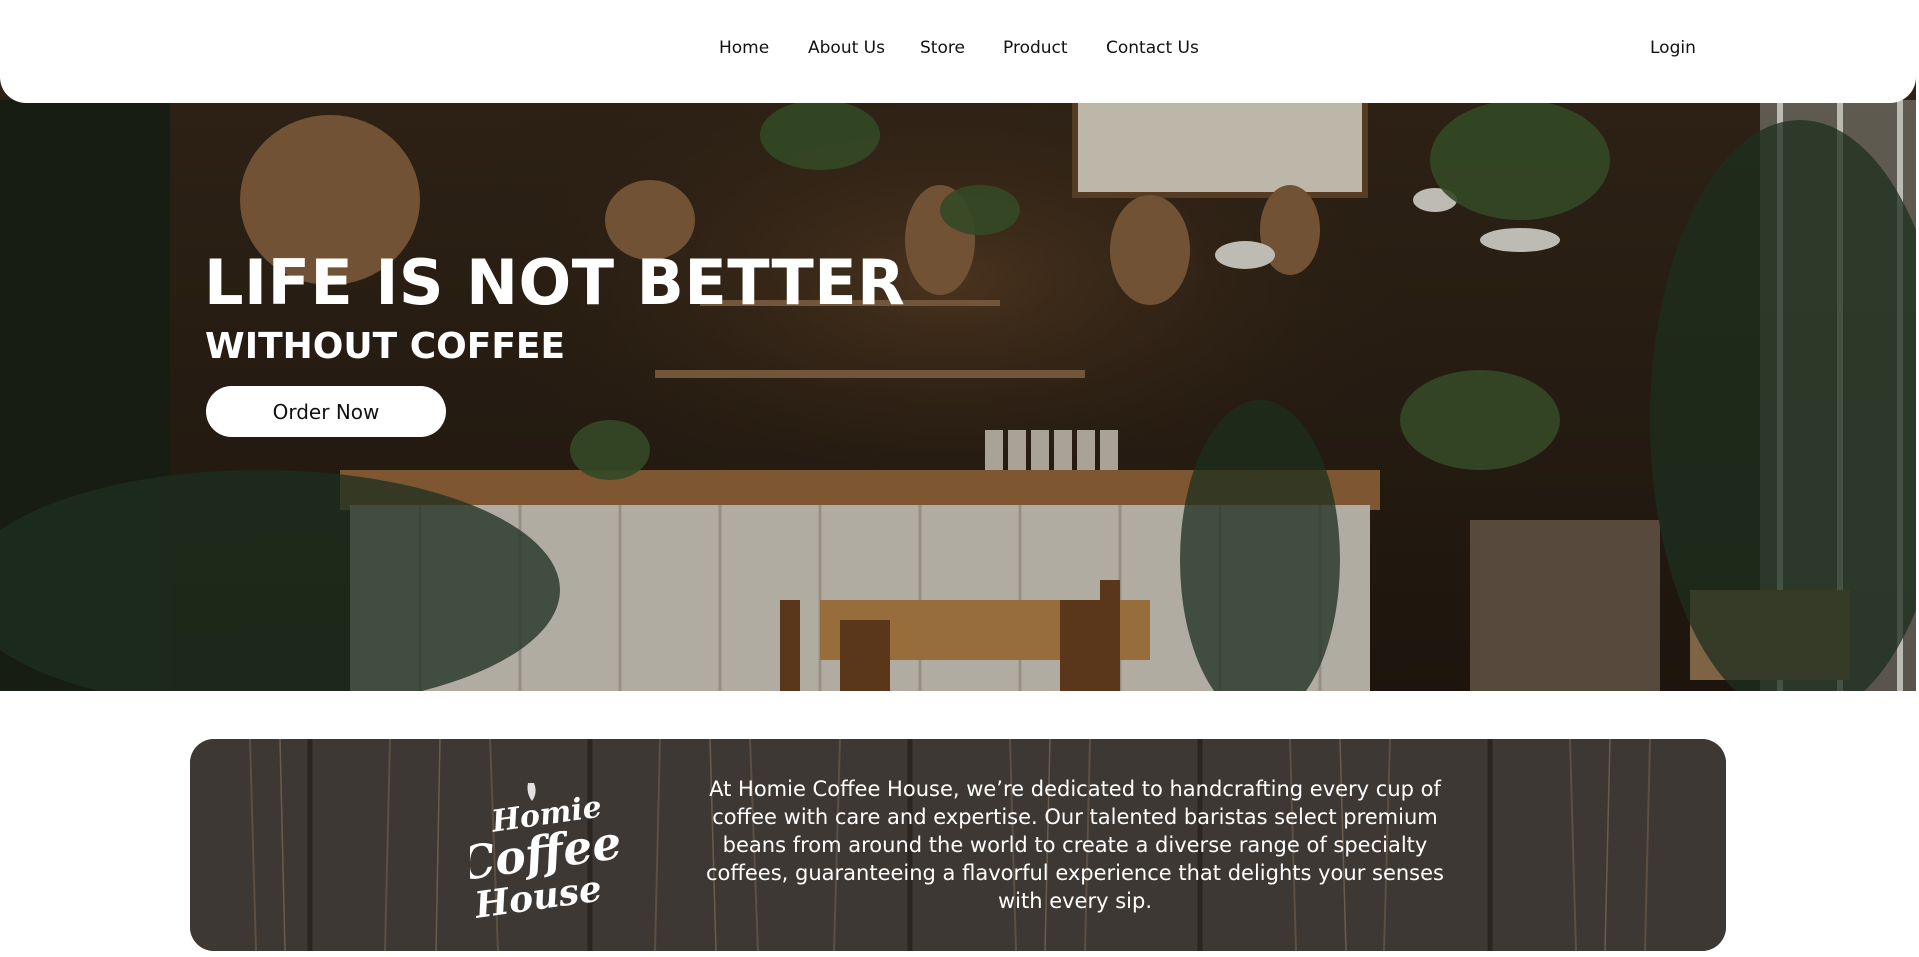 Image resolution: width=1919 pixels, height=957 pixels. I want to click on nav-product-link: Product, so click(1035, 48).